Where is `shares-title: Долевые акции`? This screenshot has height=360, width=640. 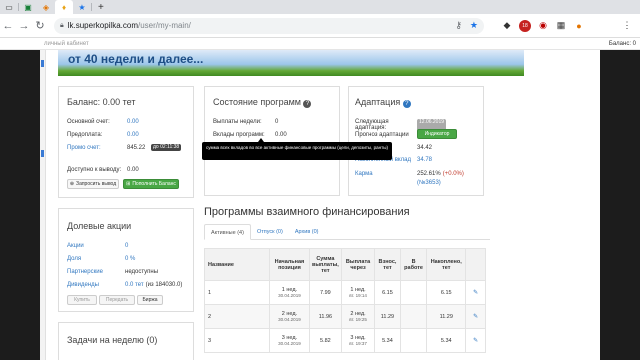
shares-title: Долевые акции is located at coordinates (99, 226).